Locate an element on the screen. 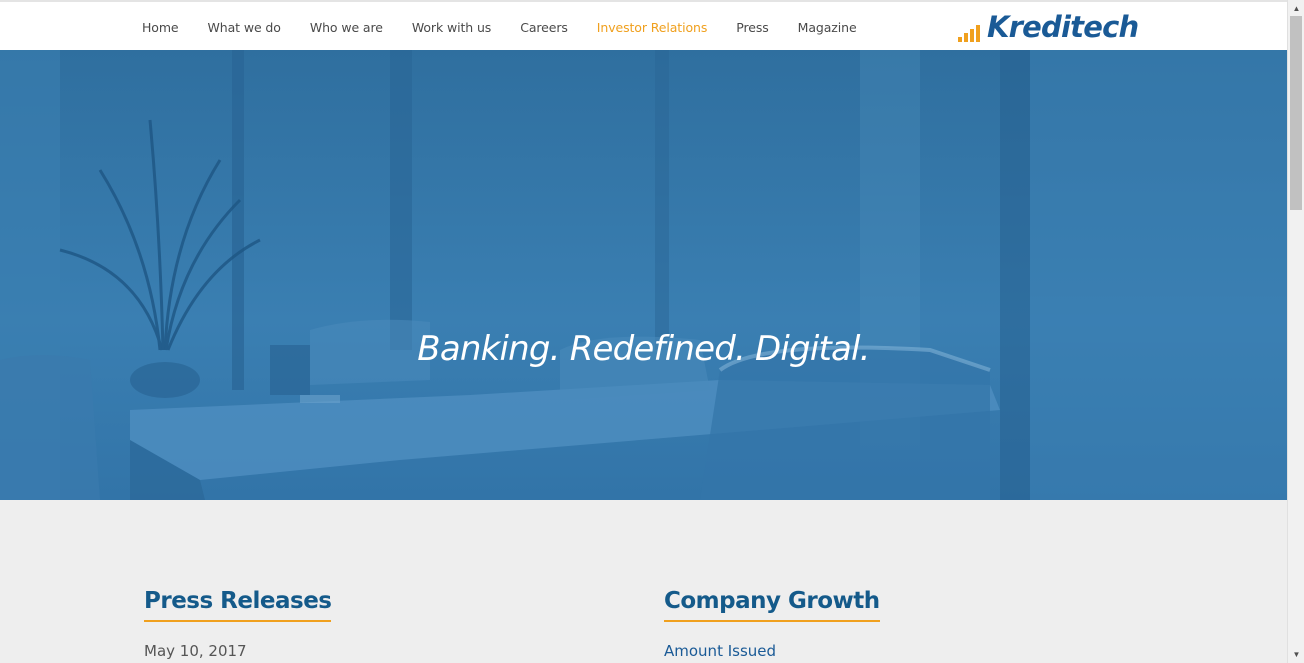 The image size is (1304, 663). scrollbar-thumb is located at coordinates (1296, 113).